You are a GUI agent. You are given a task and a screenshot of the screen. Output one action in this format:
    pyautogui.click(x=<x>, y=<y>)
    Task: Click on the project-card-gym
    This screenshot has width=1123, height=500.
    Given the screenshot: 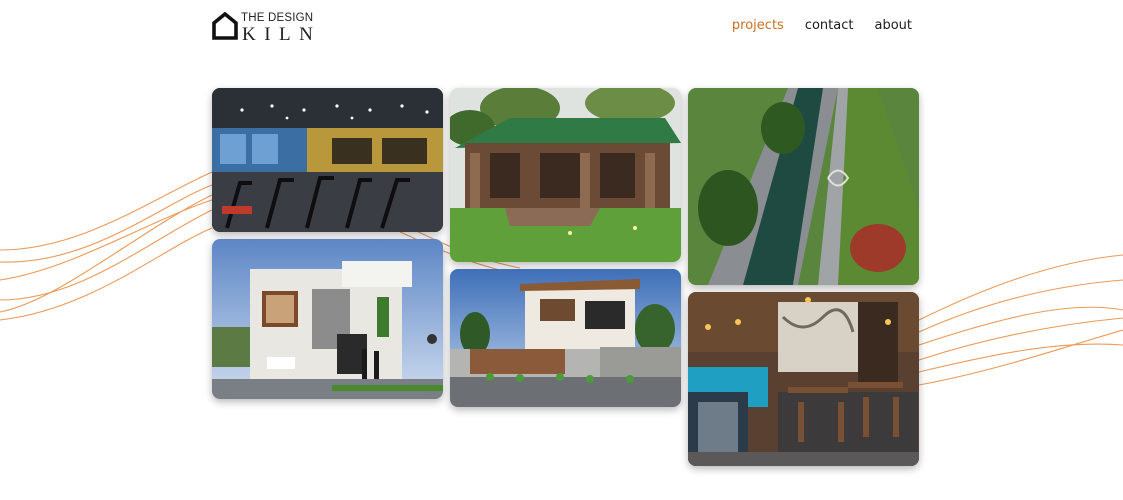 What is the action you would take?
    pyautogui.click(x=327, y=160)
    